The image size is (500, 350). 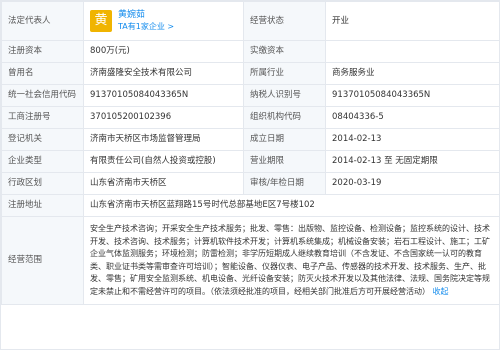 What do you see at coordinates (42, 117) in the screenshot?
I see `reg-no-label: 工商注册号` at bounding box center [42, 117].